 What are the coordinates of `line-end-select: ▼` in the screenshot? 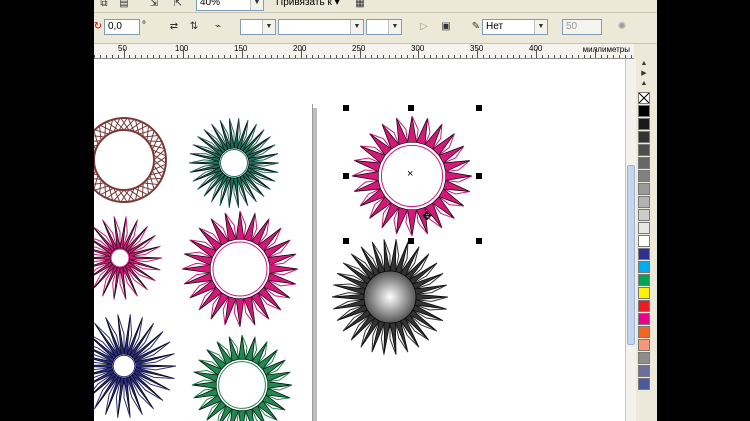 It's located at (384, 27).